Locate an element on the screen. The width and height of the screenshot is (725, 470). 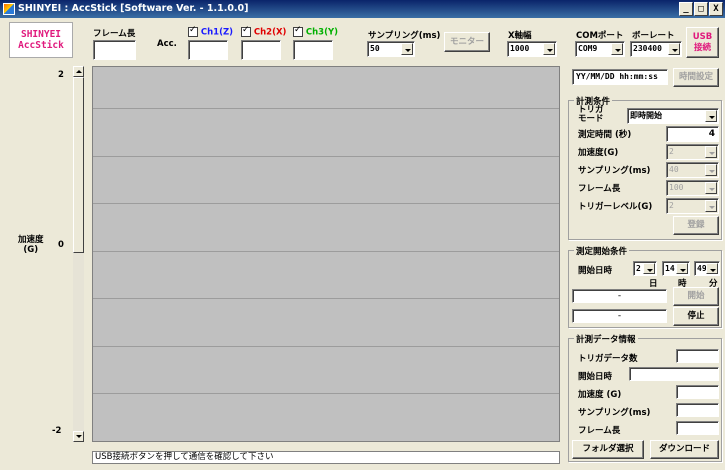
datetime-field: YY/MM/DD hh:mm:ss is located at coordinates (620, 77).